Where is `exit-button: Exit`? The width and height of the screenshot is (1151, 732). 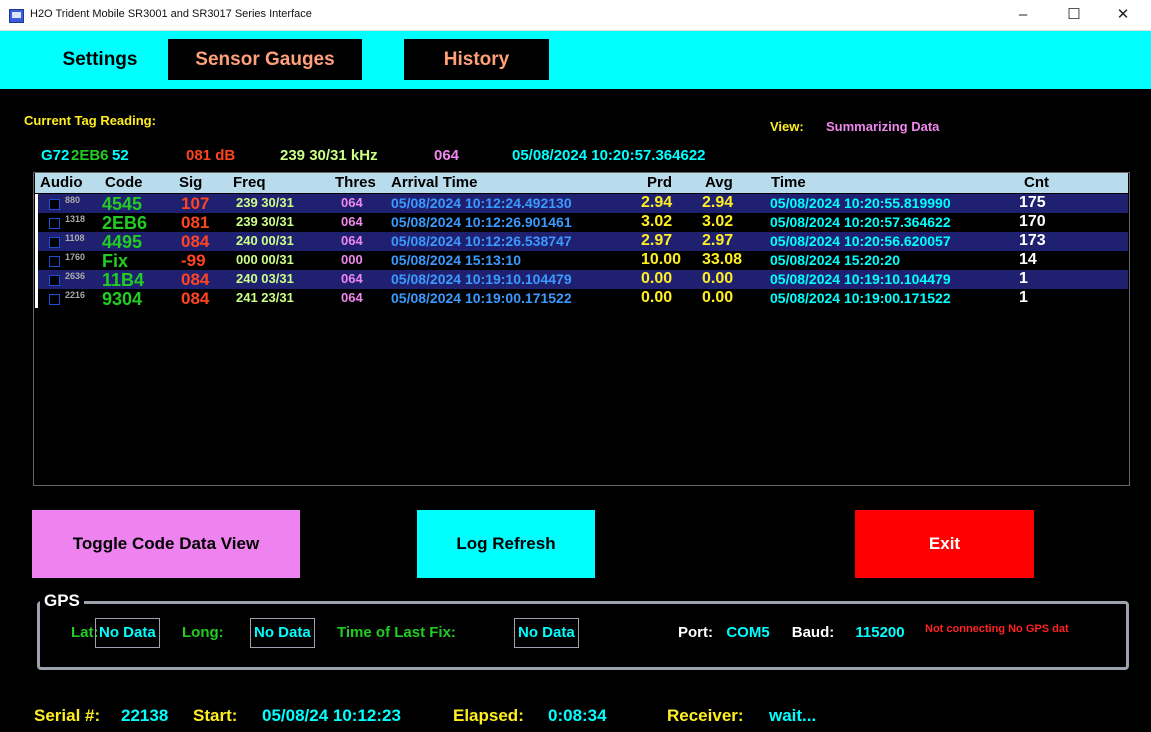
exit-button: Exit is located at coordinates (944, 544).